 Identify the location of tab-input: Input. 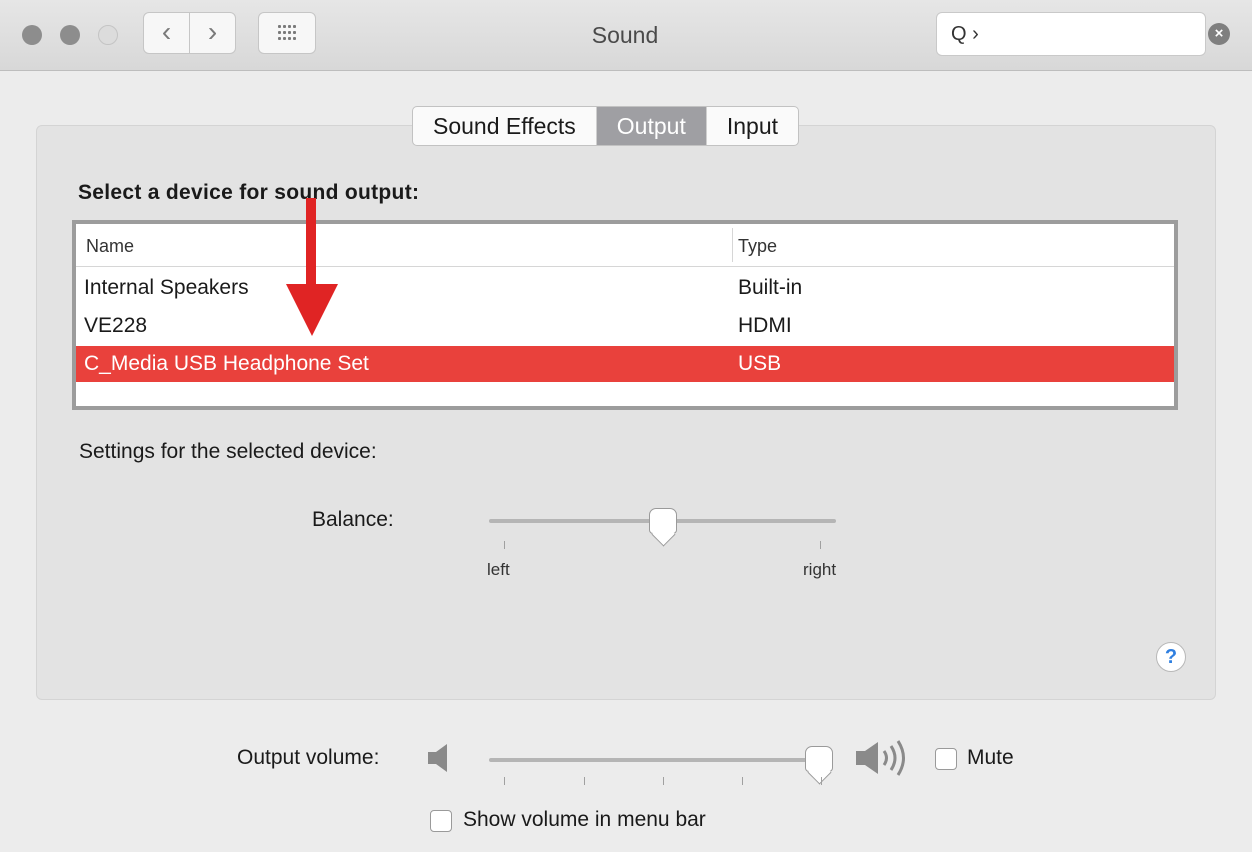
(752, 126).